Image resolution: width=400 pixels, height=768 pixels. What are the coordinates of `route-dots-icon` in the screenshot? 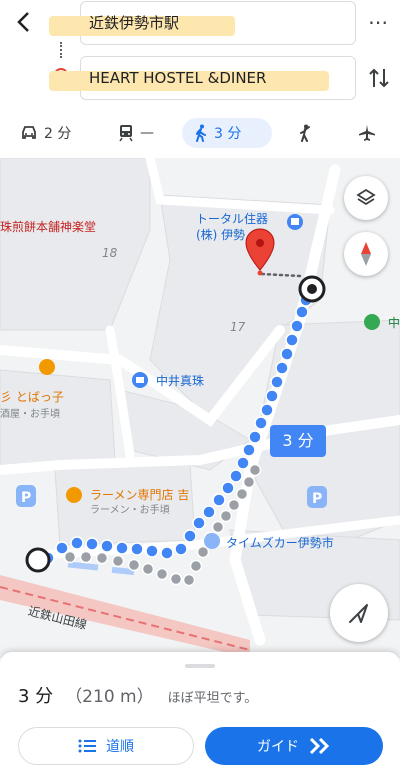 It's located at (62, 50).